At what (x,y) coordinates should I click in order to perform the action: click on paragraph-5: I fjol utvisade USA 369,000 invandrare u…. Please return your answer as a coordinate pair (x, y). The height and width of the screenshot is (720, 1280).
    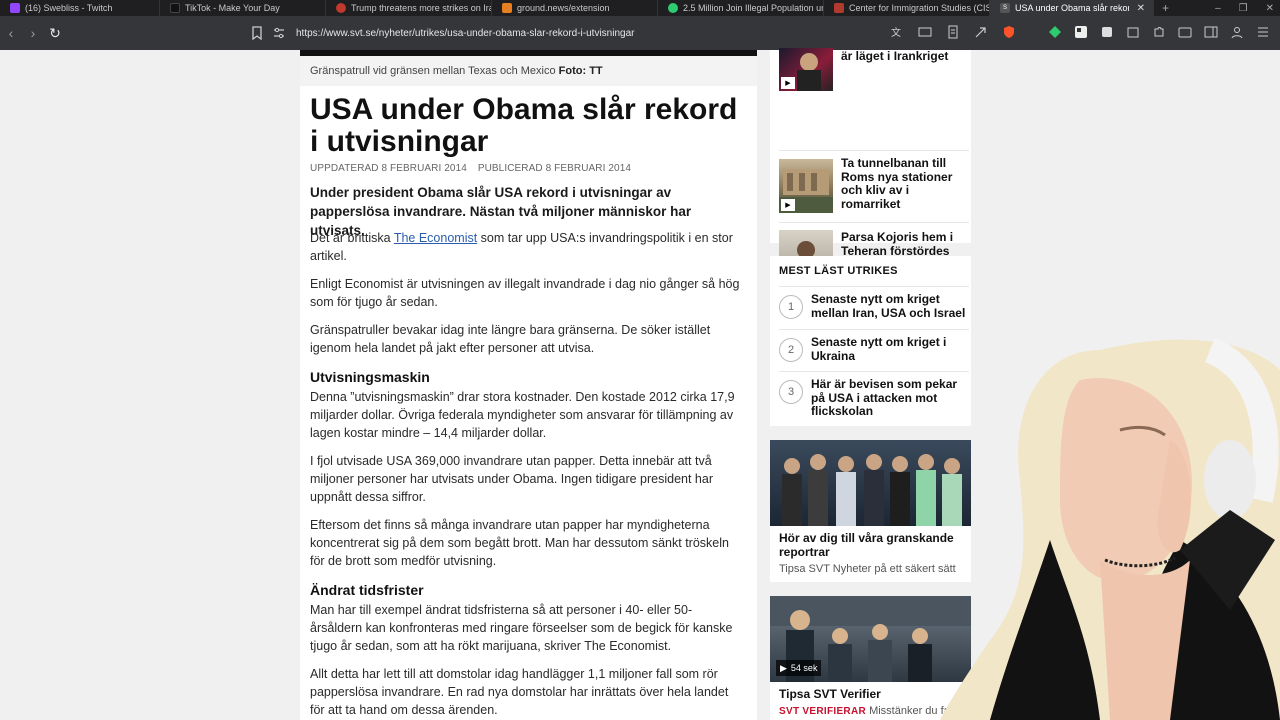
    Looking at the image, I should click on (511, 479).